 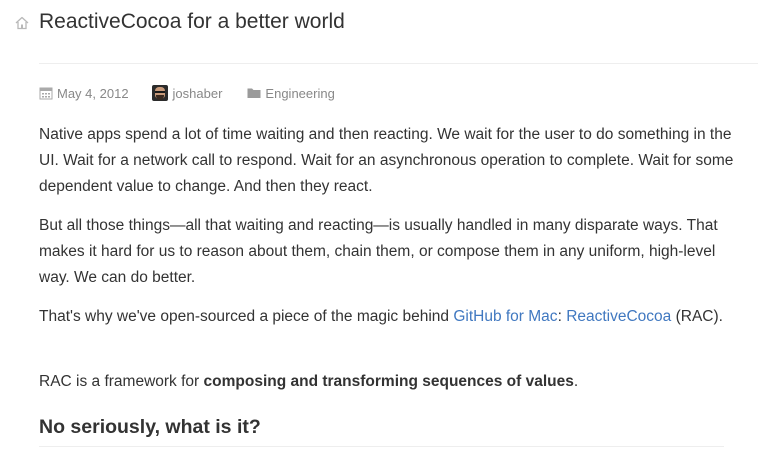 I want to click on post-author: joshaber, so click(x=187, y=93).